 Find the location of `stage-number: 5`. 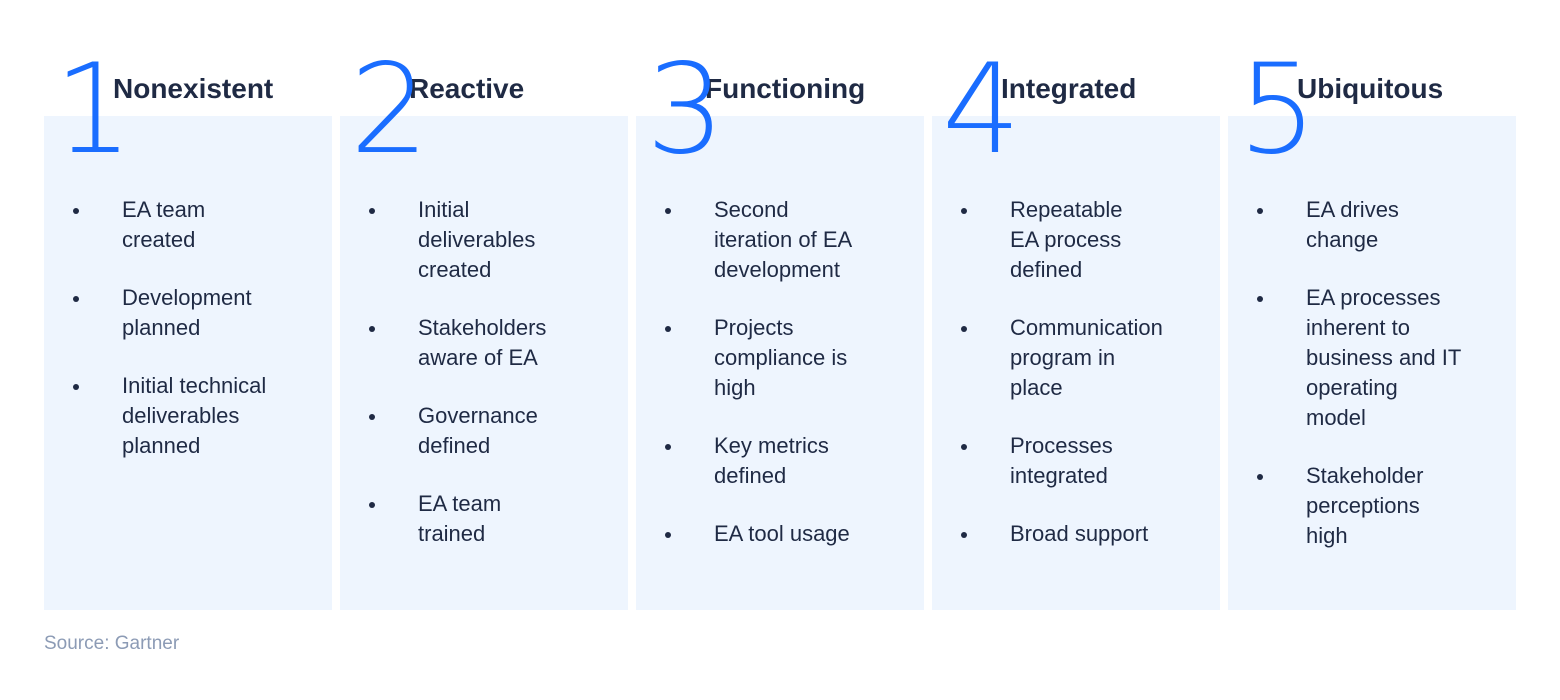

stage-number: 5 is located at coordinates (1277, 110).